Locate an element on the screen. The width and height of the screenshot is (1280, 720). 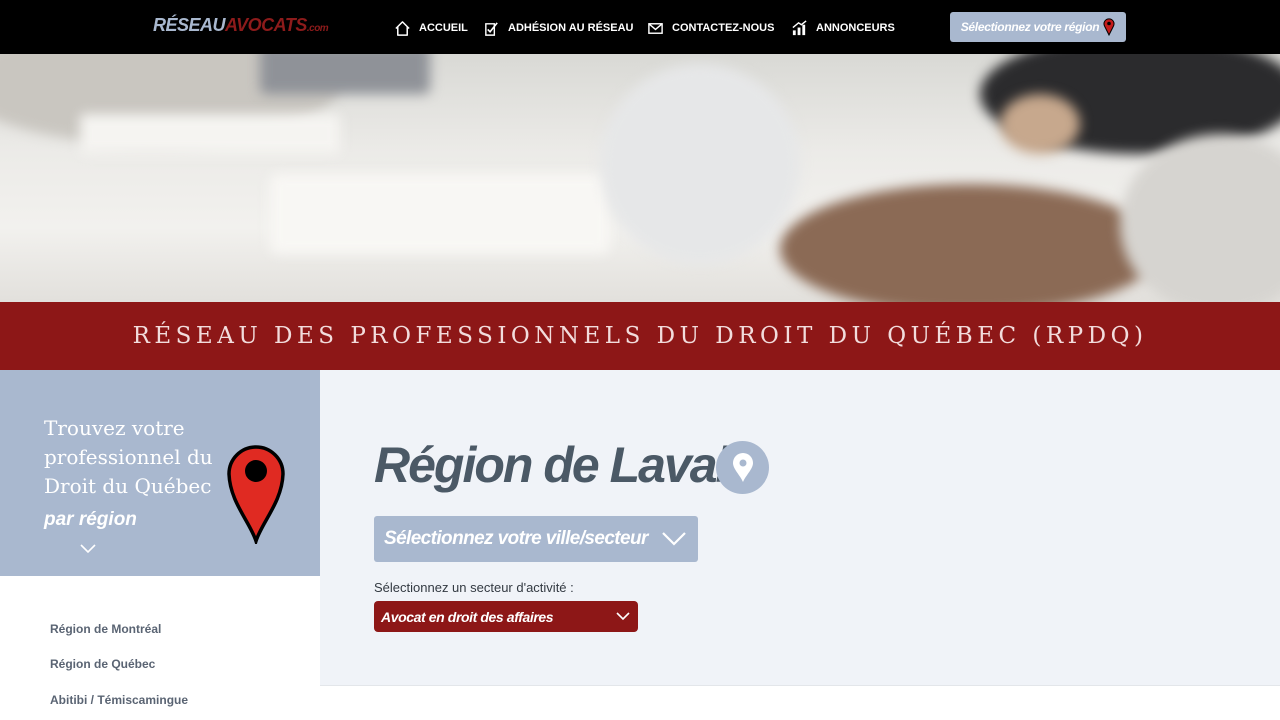
envelope-icon is located at coordinates (655, 28).